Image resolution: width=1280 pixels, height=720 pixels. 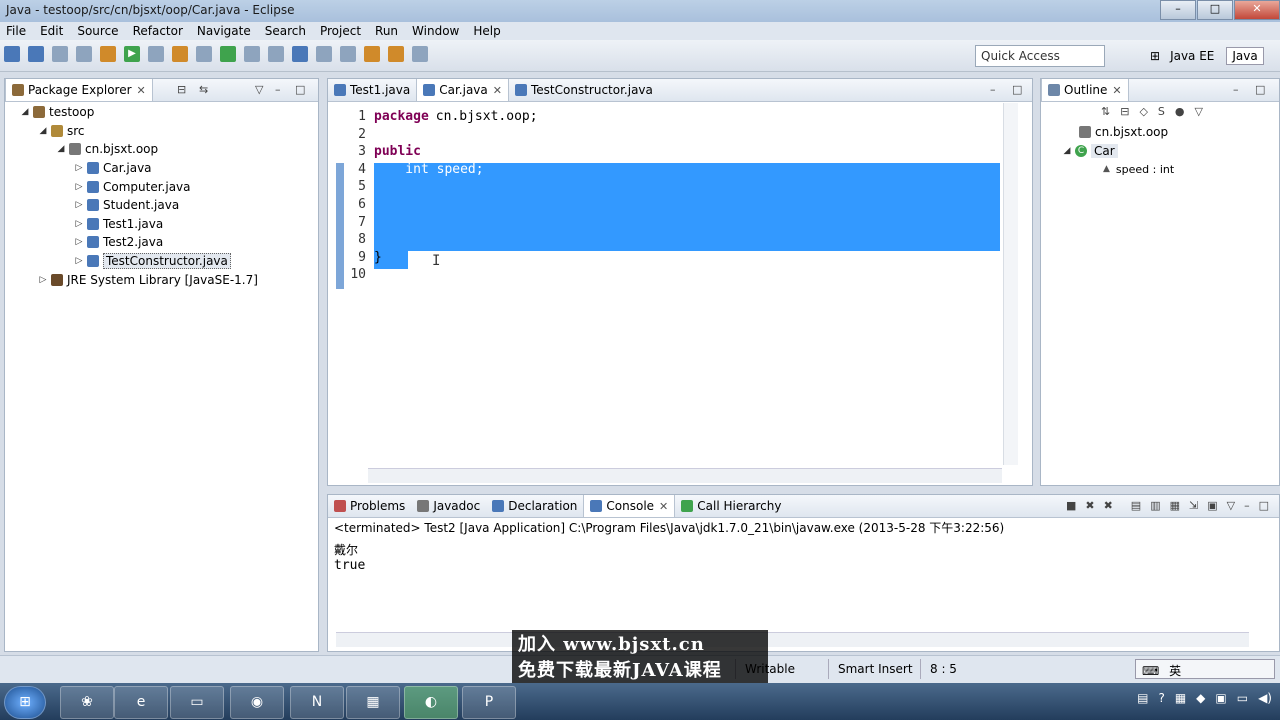 I want to click on tray-icon: ▤, so click(x=1142, y=698).